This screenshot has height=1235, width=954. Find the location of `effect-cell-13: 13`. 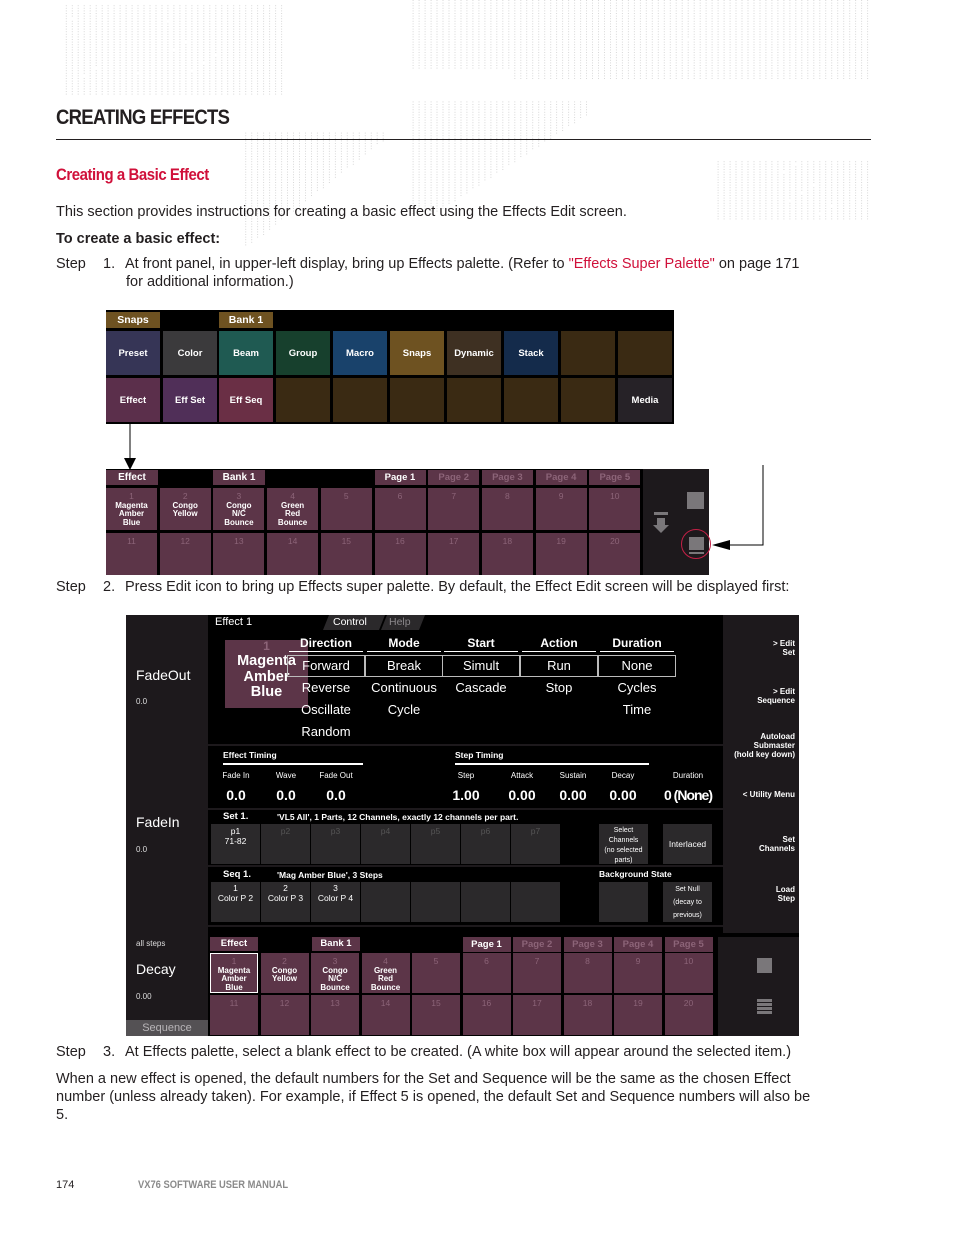

effect-cell-13: 13 is located at coordinates (335, 1015).